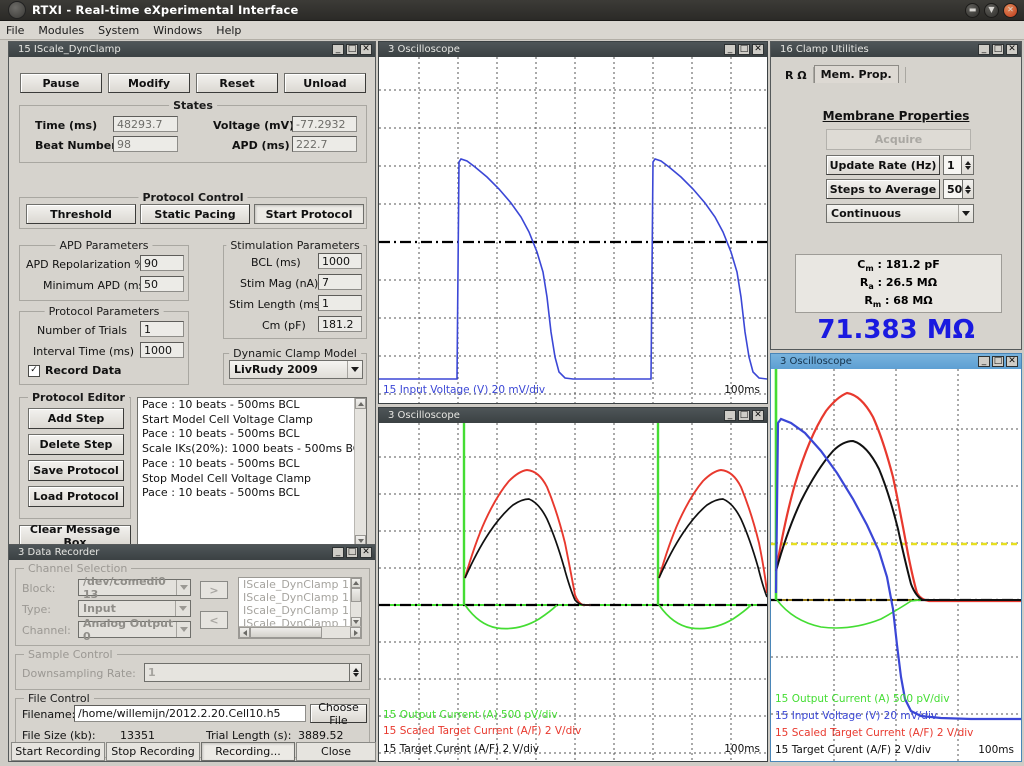  What do you see at coordinates (340, 261) in the screenshot?
I see `bcl-input: 1000` at bounding box center [340, 261].